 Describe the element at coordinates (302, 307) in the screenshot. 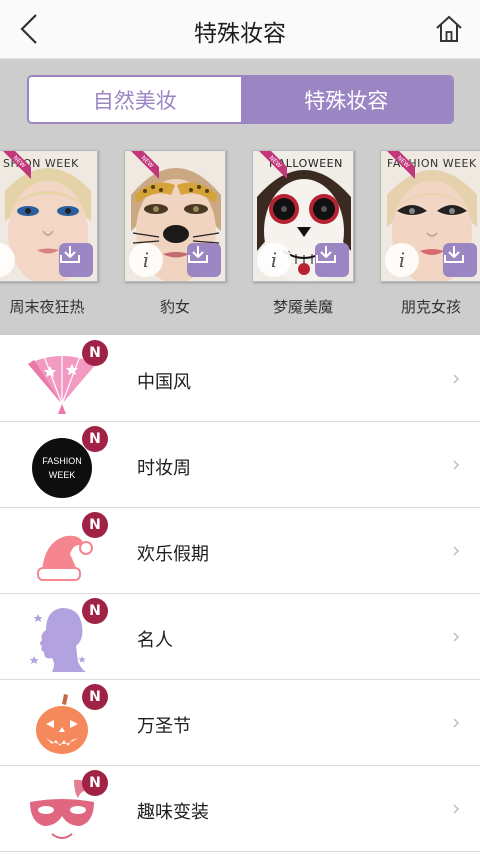

I see `look-name: 梦魇美魔` at that location.